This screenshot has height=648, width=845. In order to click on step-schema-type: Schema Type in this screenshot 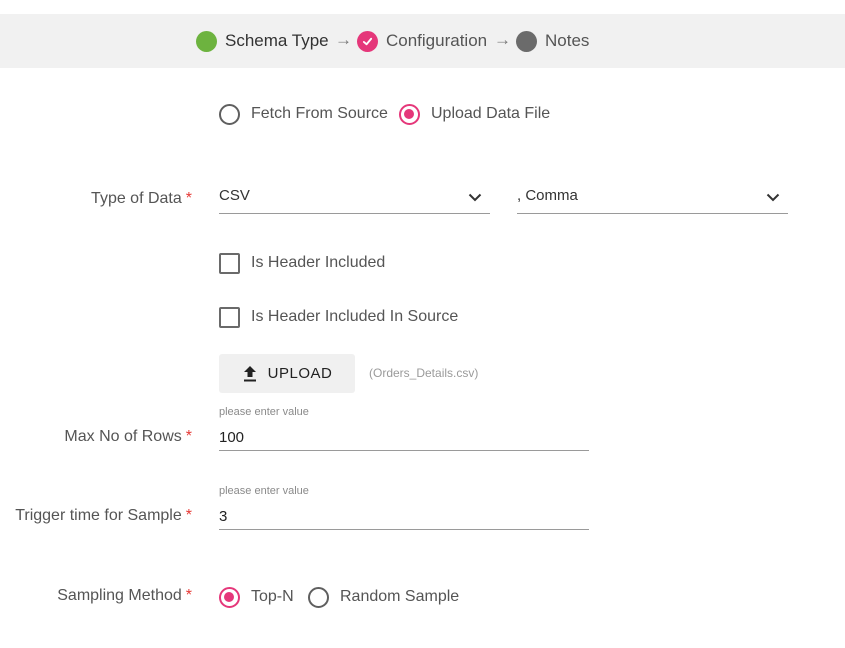, I will do `click(262, 41)`.